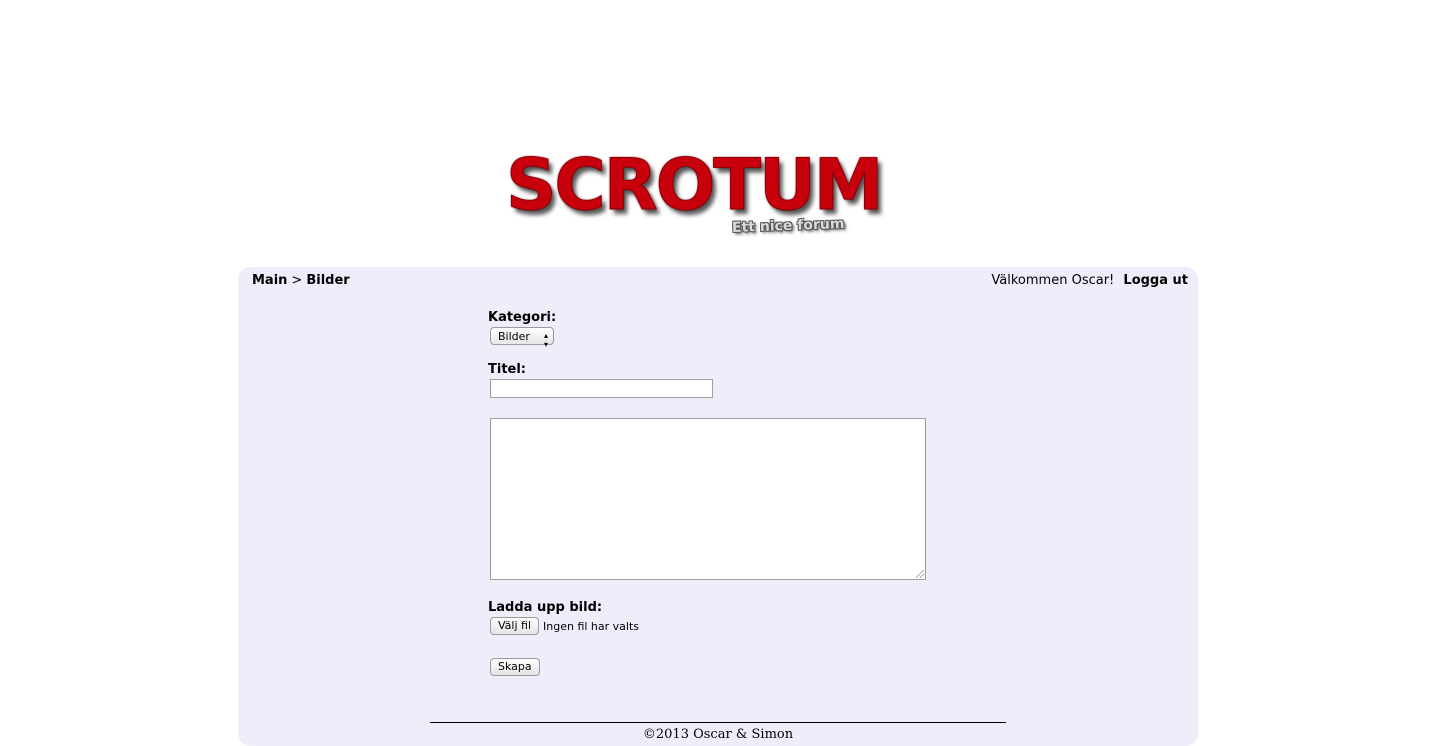 This screenshot has width=1435, height=746. Describe the element at coordinates (545, 340) in the screenshot. I see `select-arrows-icon: ▴ ▾` at that location.